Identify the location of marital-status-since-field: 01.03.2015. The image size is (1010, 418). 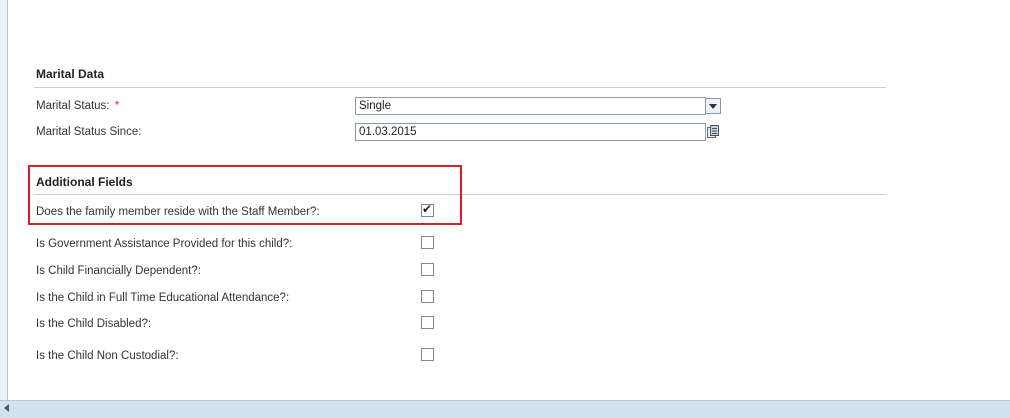
(530, 132).